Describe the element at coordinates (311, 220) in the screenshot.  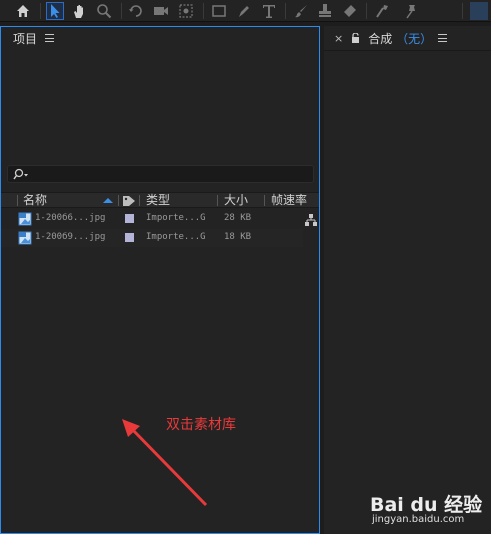
I see `flowchart-icon` at that location.